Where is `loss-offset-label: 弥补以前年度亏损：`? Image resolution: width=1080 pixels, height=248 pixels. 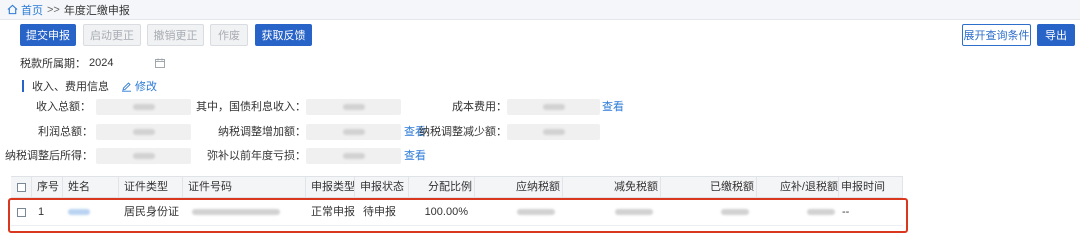
loss-offset-label: 弥补以前年度亏损： is located at coordinates (256, 156).